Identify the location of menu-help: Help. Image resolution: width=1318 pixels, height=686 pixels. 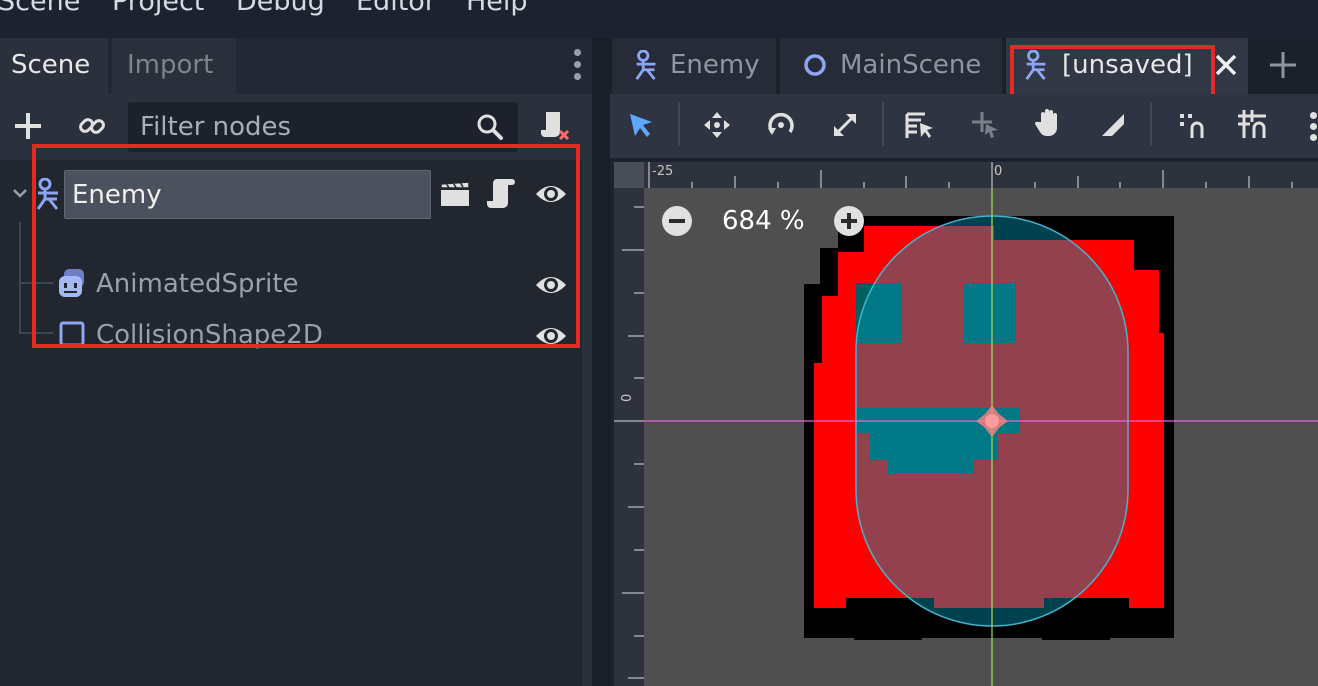
(497, 8).